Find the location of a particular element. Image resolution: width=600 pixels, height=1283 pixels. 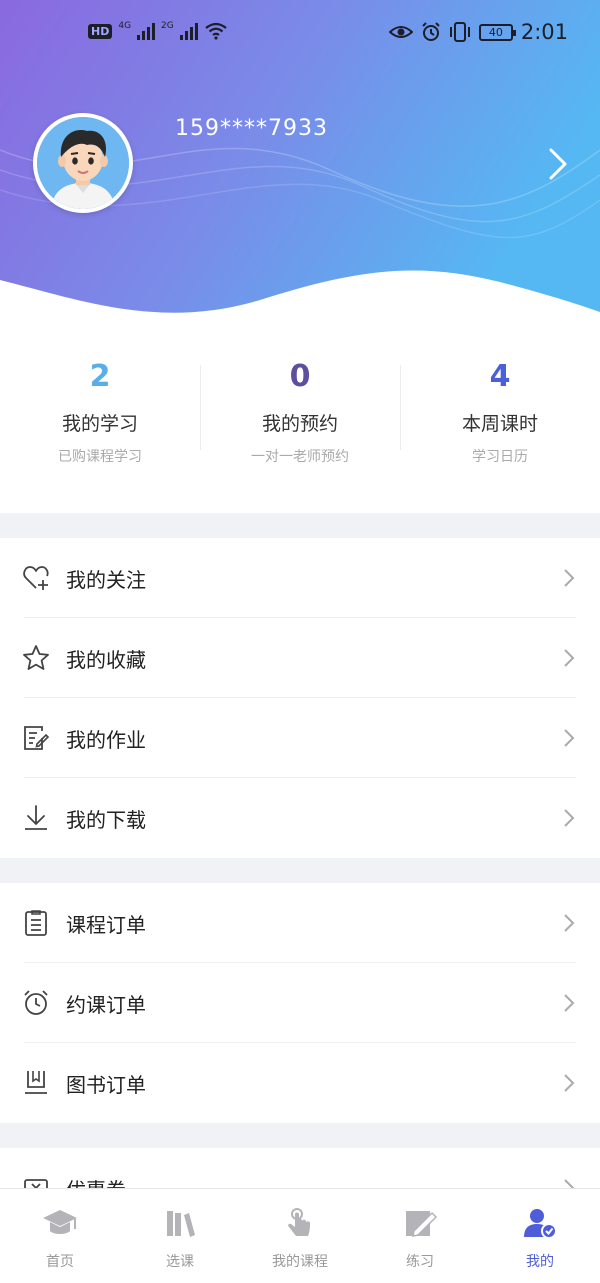

wifi-icon is located at coordinates (216, 31).